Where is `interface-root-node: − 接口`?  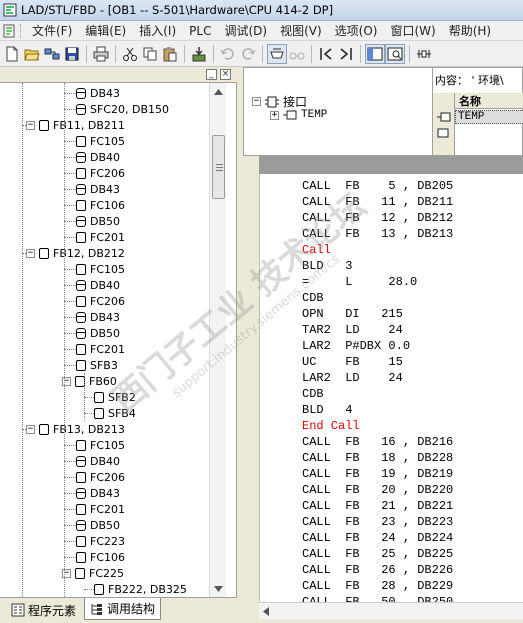
interface-root-node: − 接口 is located at coordinates (279, 101).